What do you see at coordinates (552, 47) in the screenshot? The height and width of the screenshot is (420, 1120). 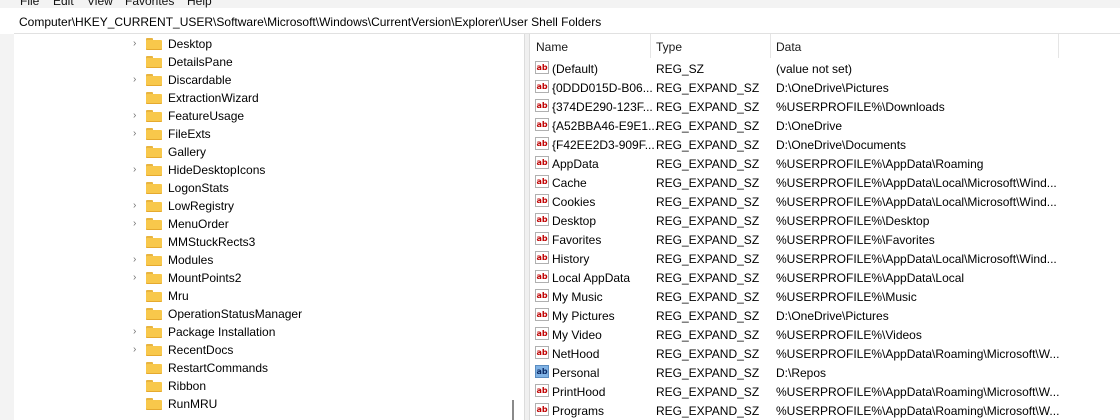 I see `column-header-name: Name` at bounding box center [552, 47].